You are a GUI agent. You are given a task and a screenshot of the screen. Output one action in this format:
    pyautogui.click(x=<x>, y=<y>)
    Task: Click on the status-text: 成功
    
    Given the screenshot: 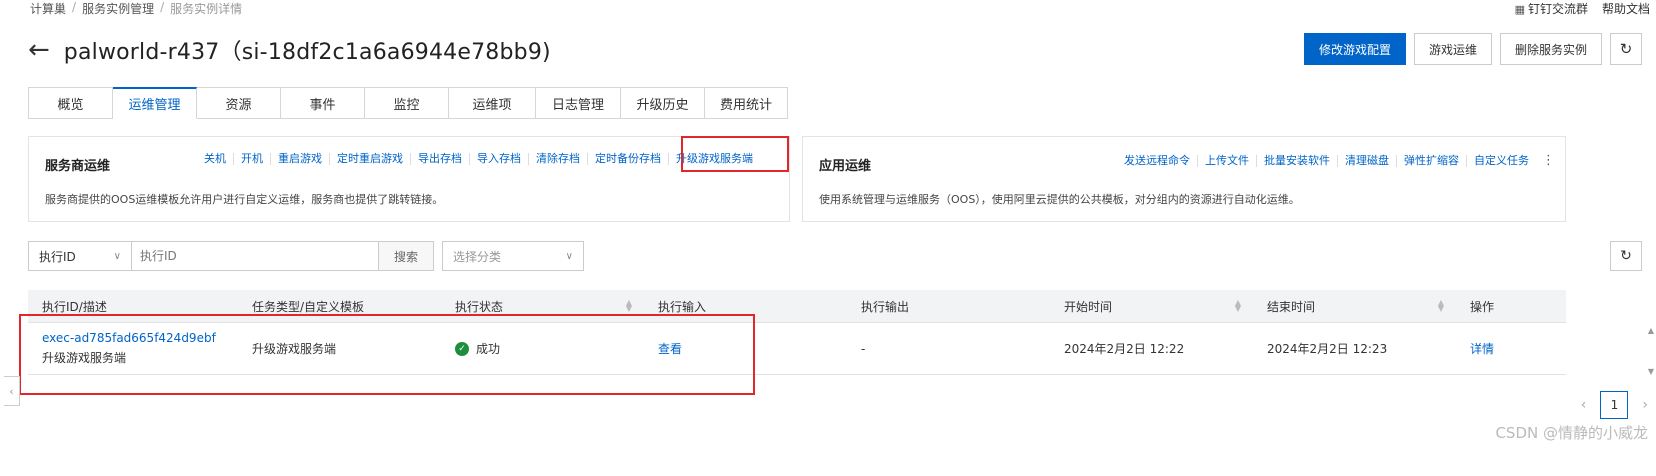 What is the action you would take?
    pyautogui.click(x=488, y=349)
    